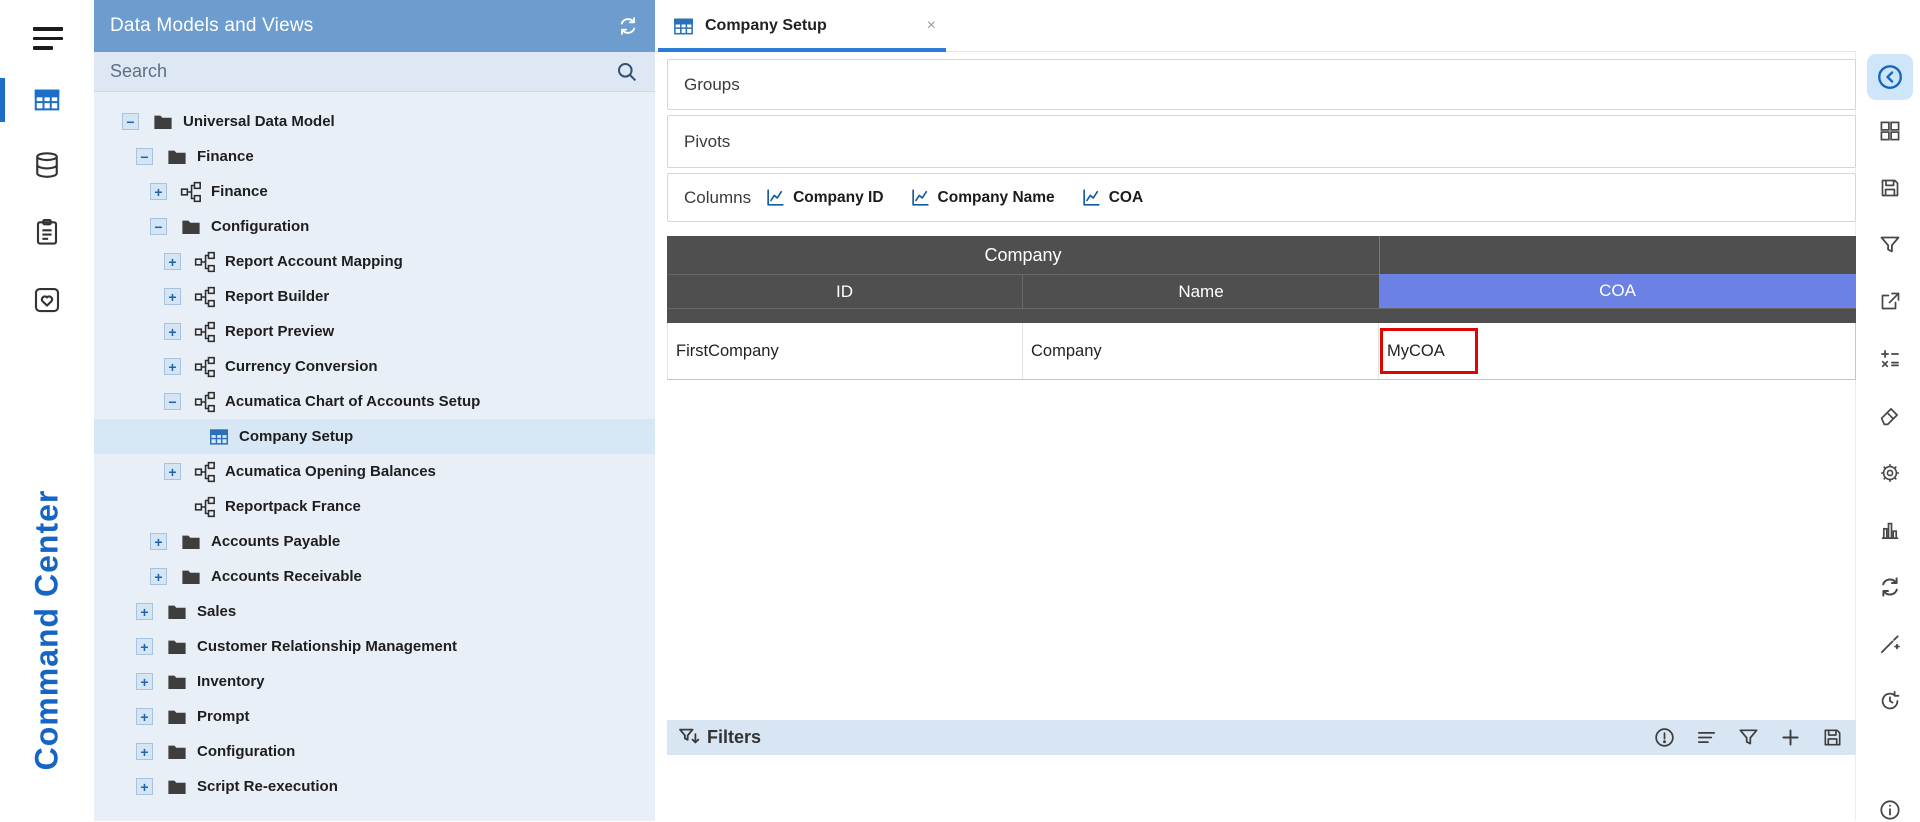  I want to click on column-header-name: Name, so click(1201, 291).